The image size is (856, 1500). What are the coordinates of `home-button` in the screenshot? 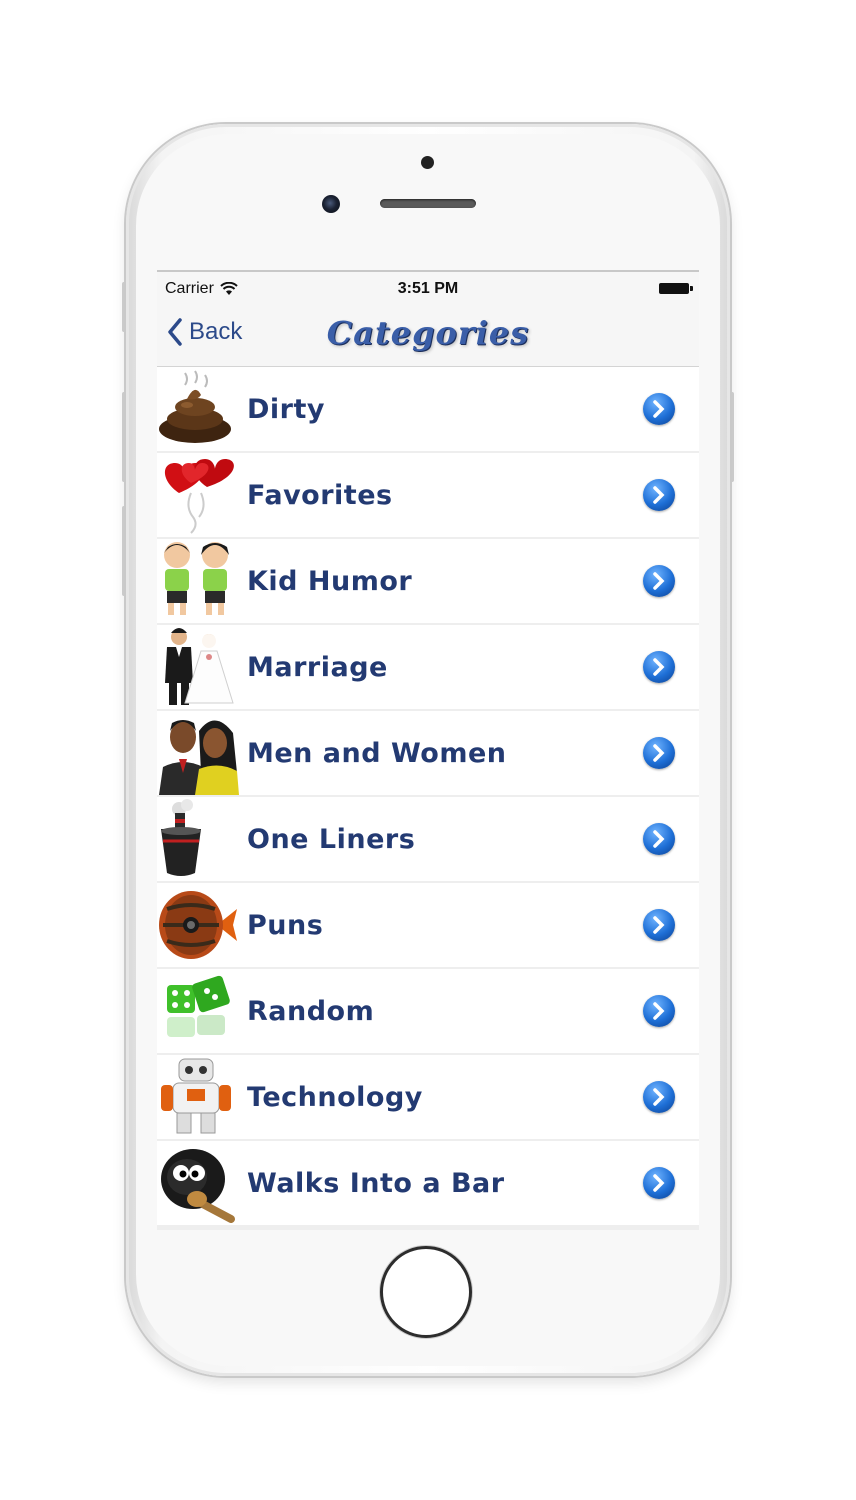 It's located at (426, 1292).